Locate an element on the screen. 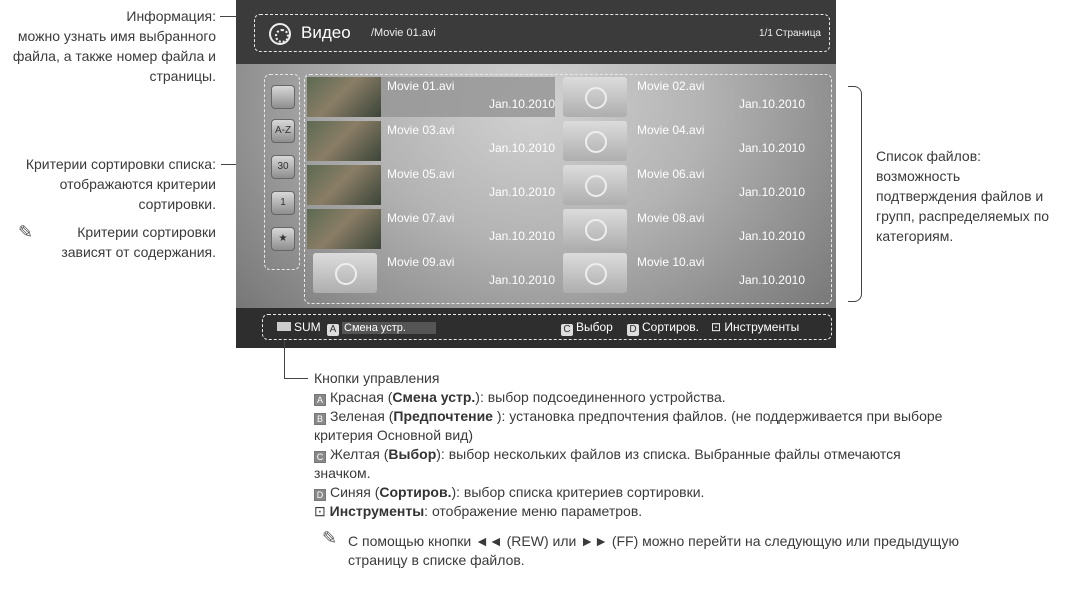 This screenshot has height=598, width=1082. control-d-prefix: Синяя ( is located at coordinates (355, 492).